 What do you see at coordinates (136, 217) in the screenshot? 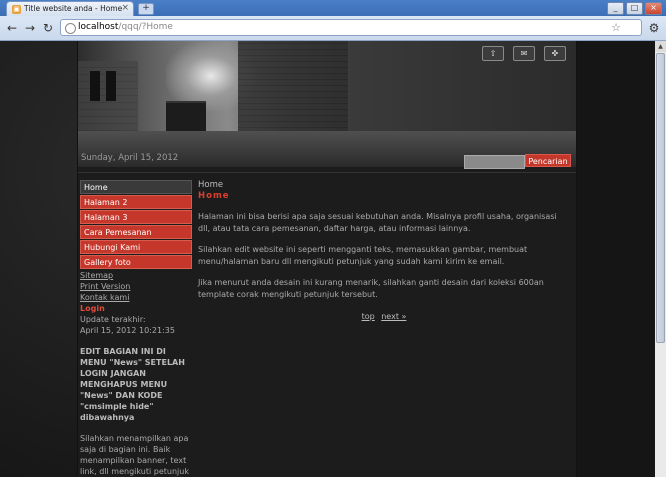
I see `menu-item-halaman-3: Halaman 3` at bounding box center [136, 217].